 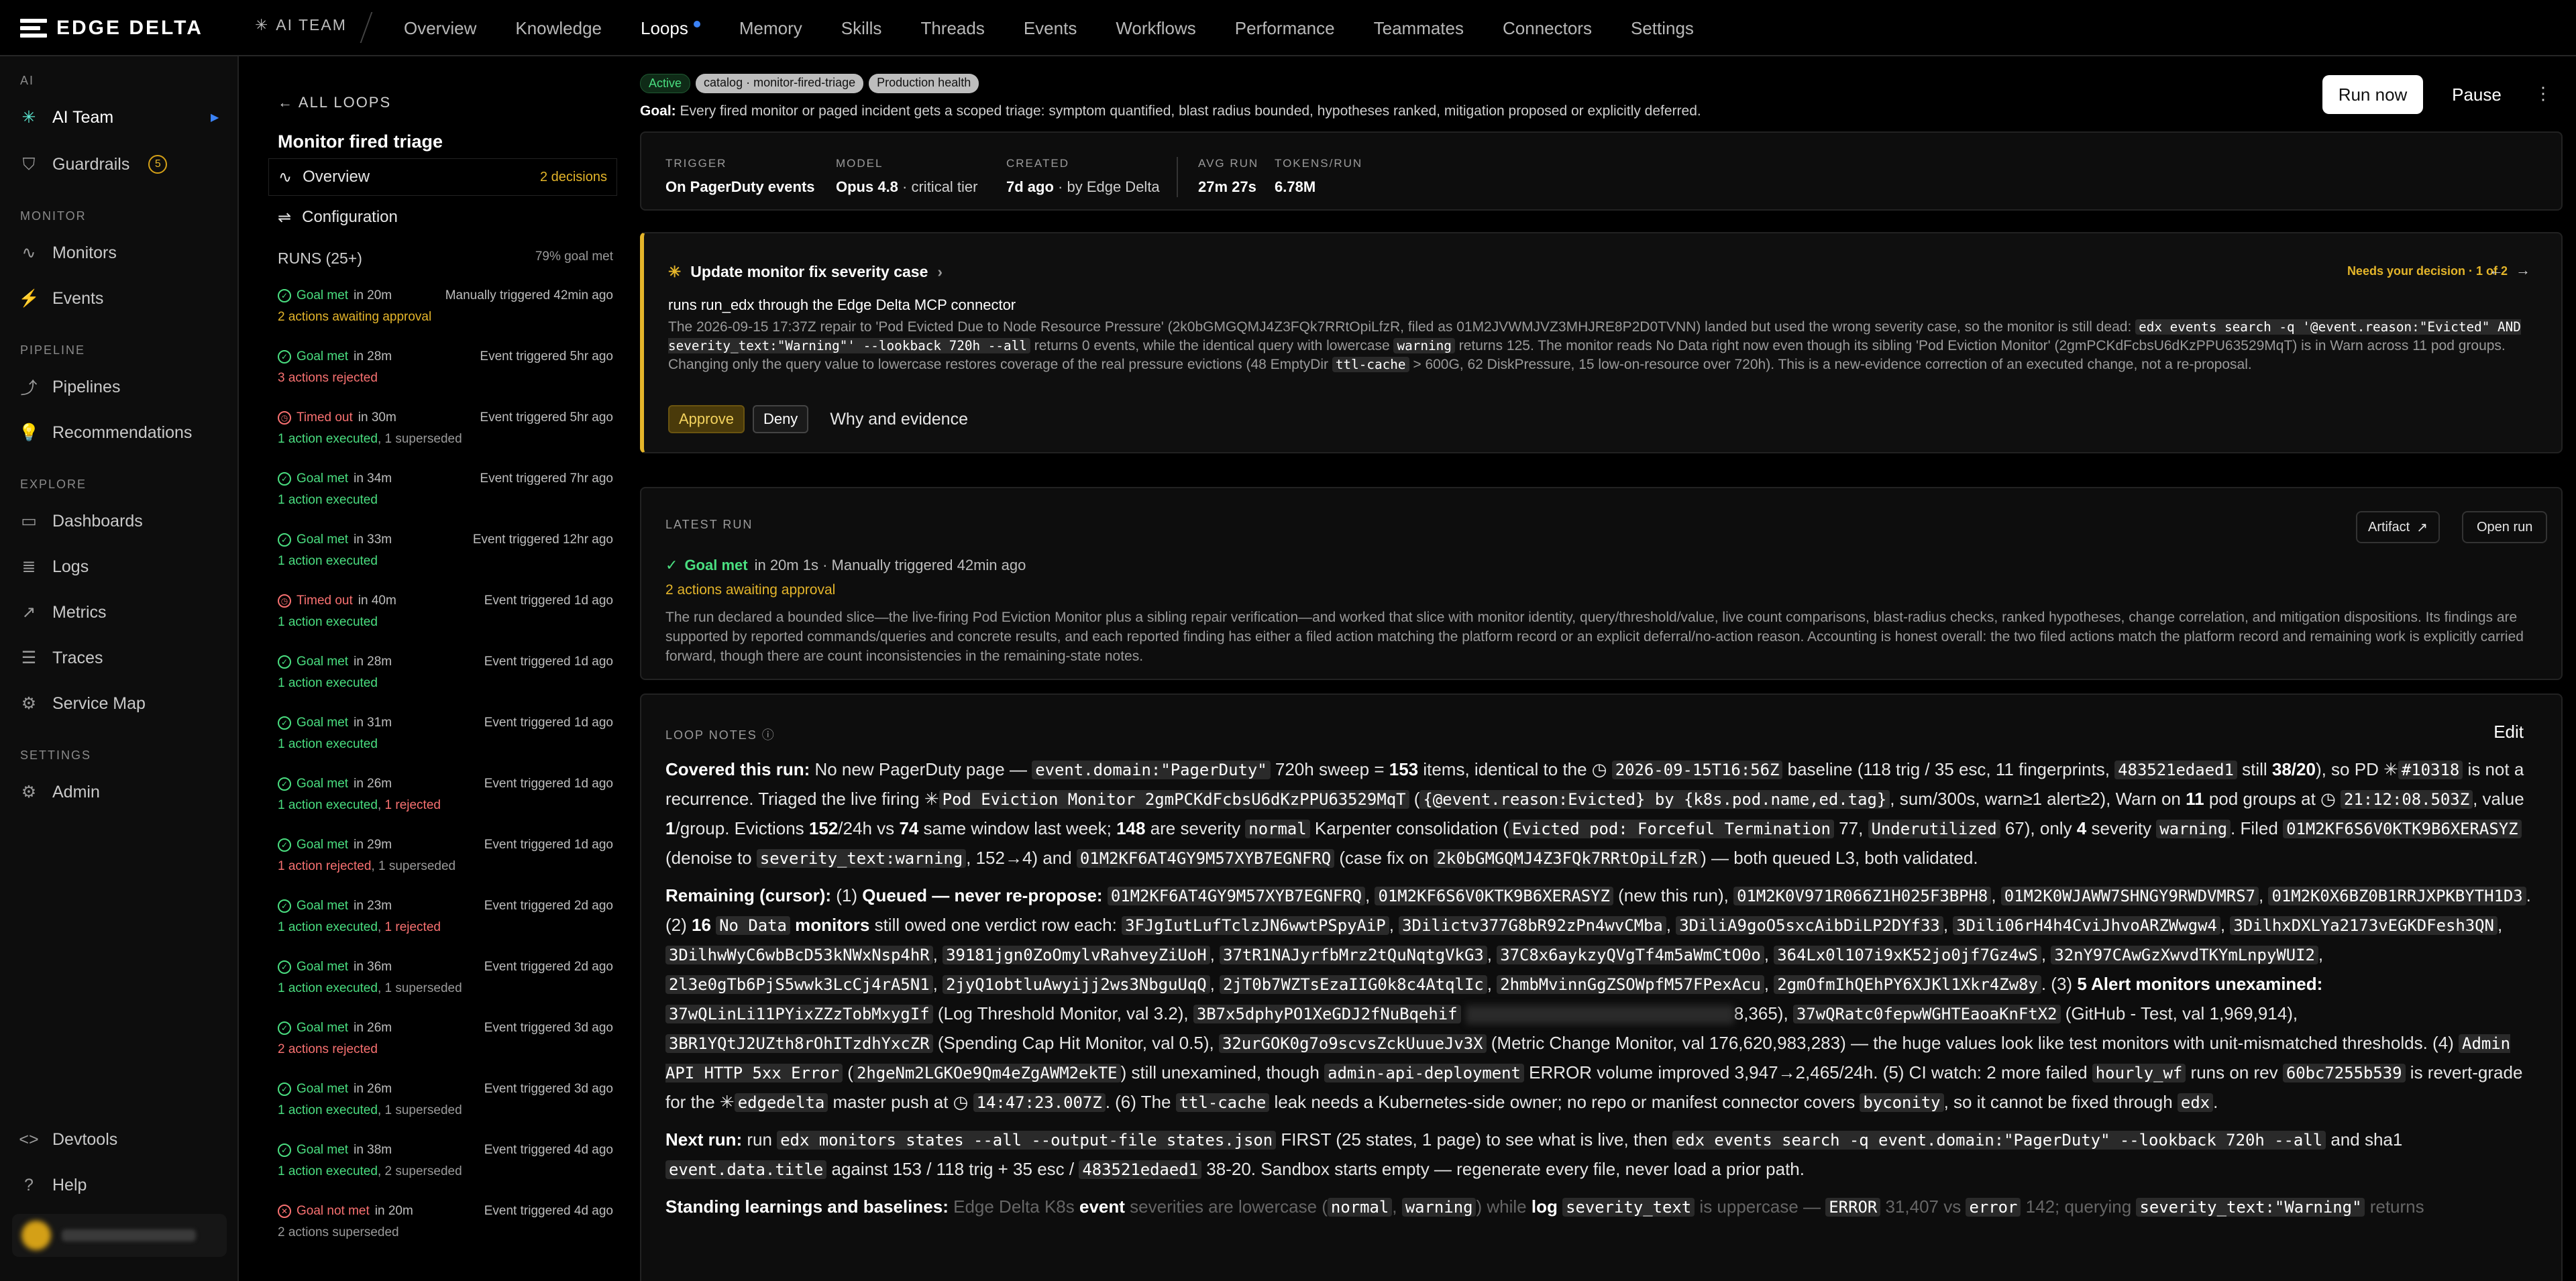 I want to click on tab-loops: Loops, so click(x=670, y=28).